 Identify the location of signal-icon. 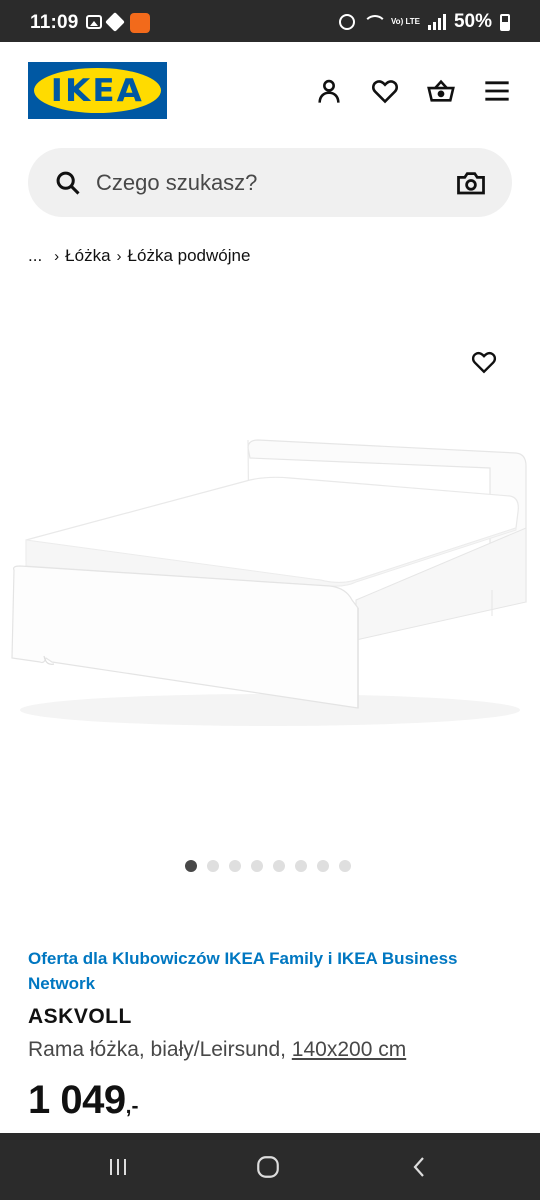
(436, 22).